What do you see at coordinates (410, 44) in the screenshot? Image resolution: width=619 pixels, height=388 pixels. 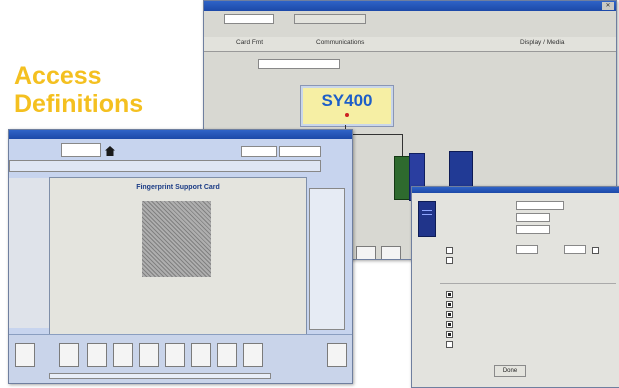 I see `tab-row: Card Fmt Communications Display / Media` at bounding box center [410, 44].